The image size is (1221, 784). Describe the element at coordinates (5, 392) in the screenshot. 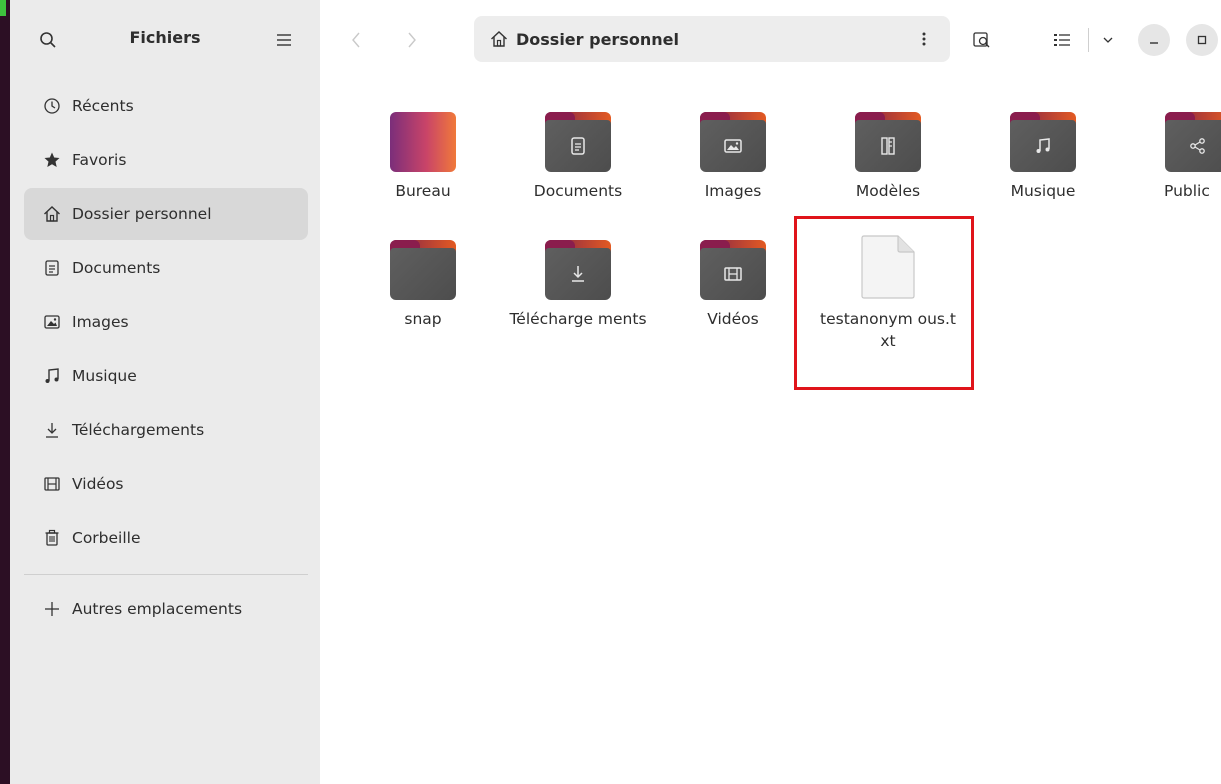

I see `desktop-background` at that location.